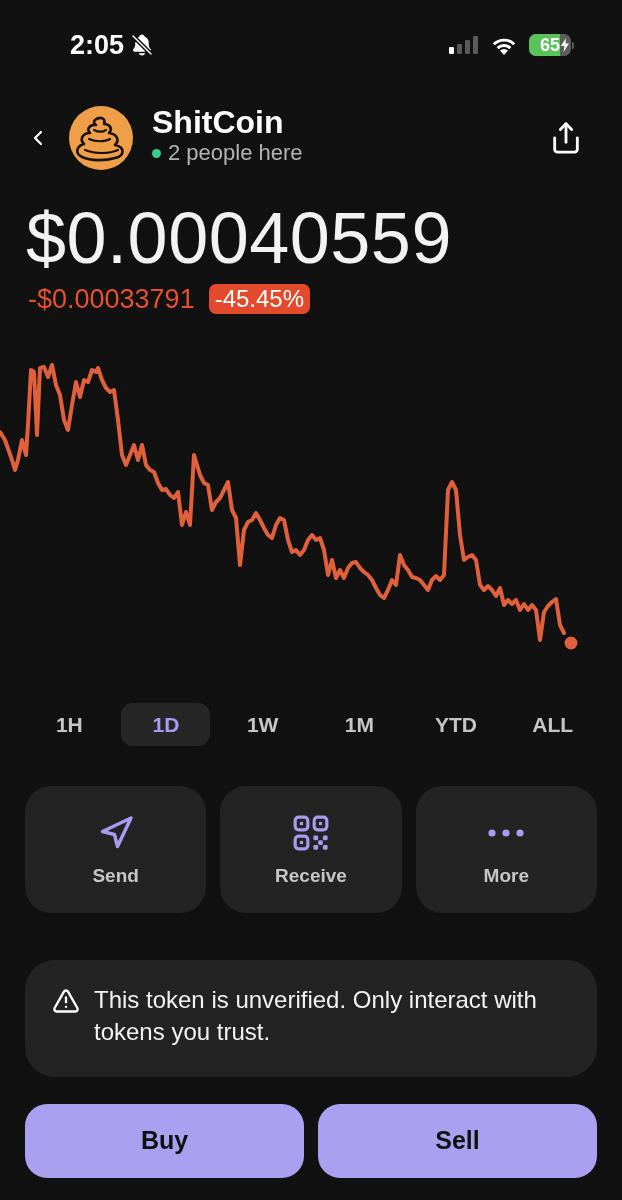  What do you see at coordinates (553, 724) in the screenshot?
I see `time-range-tab: ALL` at bounding box center [553, 724].